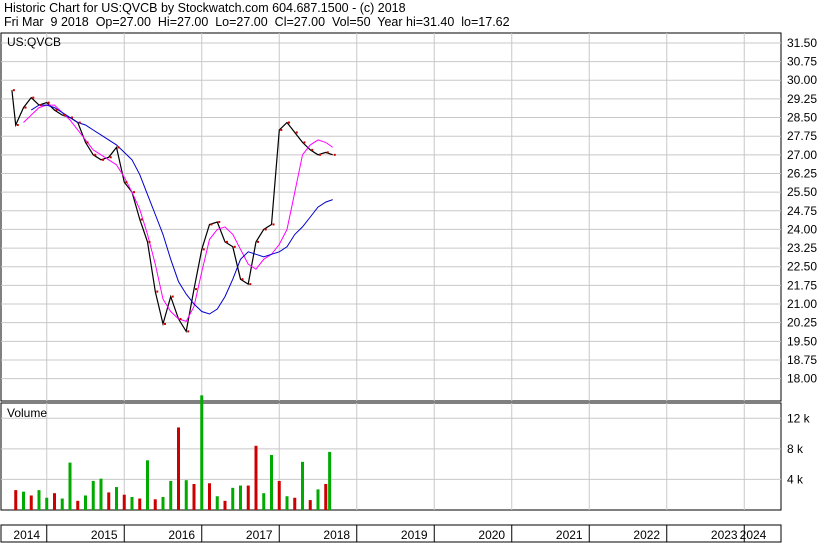 The height and width of the screenshot is (543, 830). I want to click on price-tick-label: 18.75, so click(802, 360).